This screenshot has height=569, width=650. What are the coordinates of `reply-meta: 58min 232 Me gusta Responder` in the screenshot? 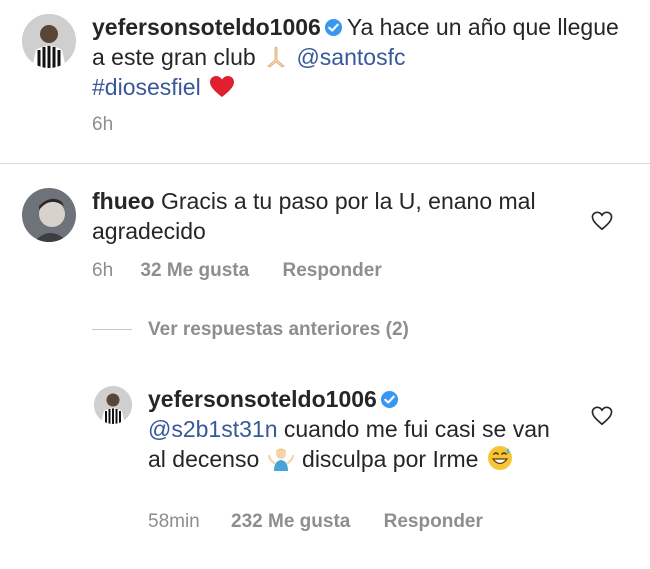 It's located at (315, 522).